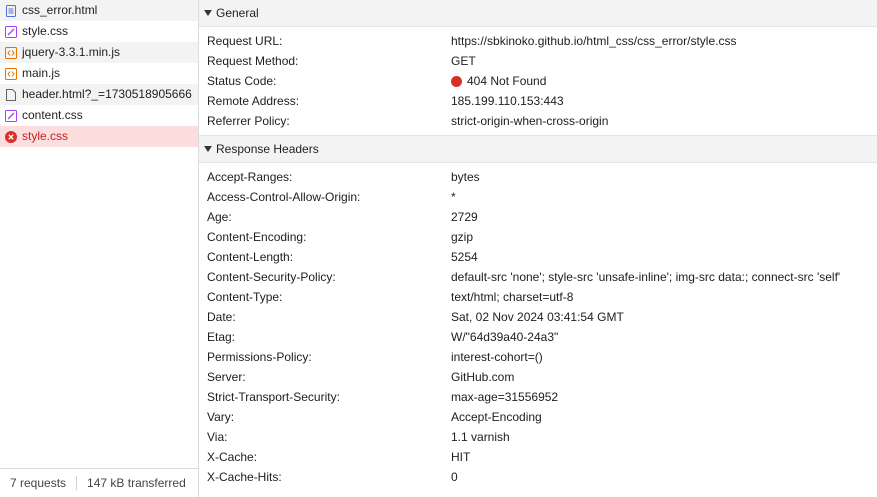 This screenshot has width=877, height=497. What do you see at coordinates (221, 417) in the screenshot?
I see `header-name: Vary:` at bounding box center [221, 417].